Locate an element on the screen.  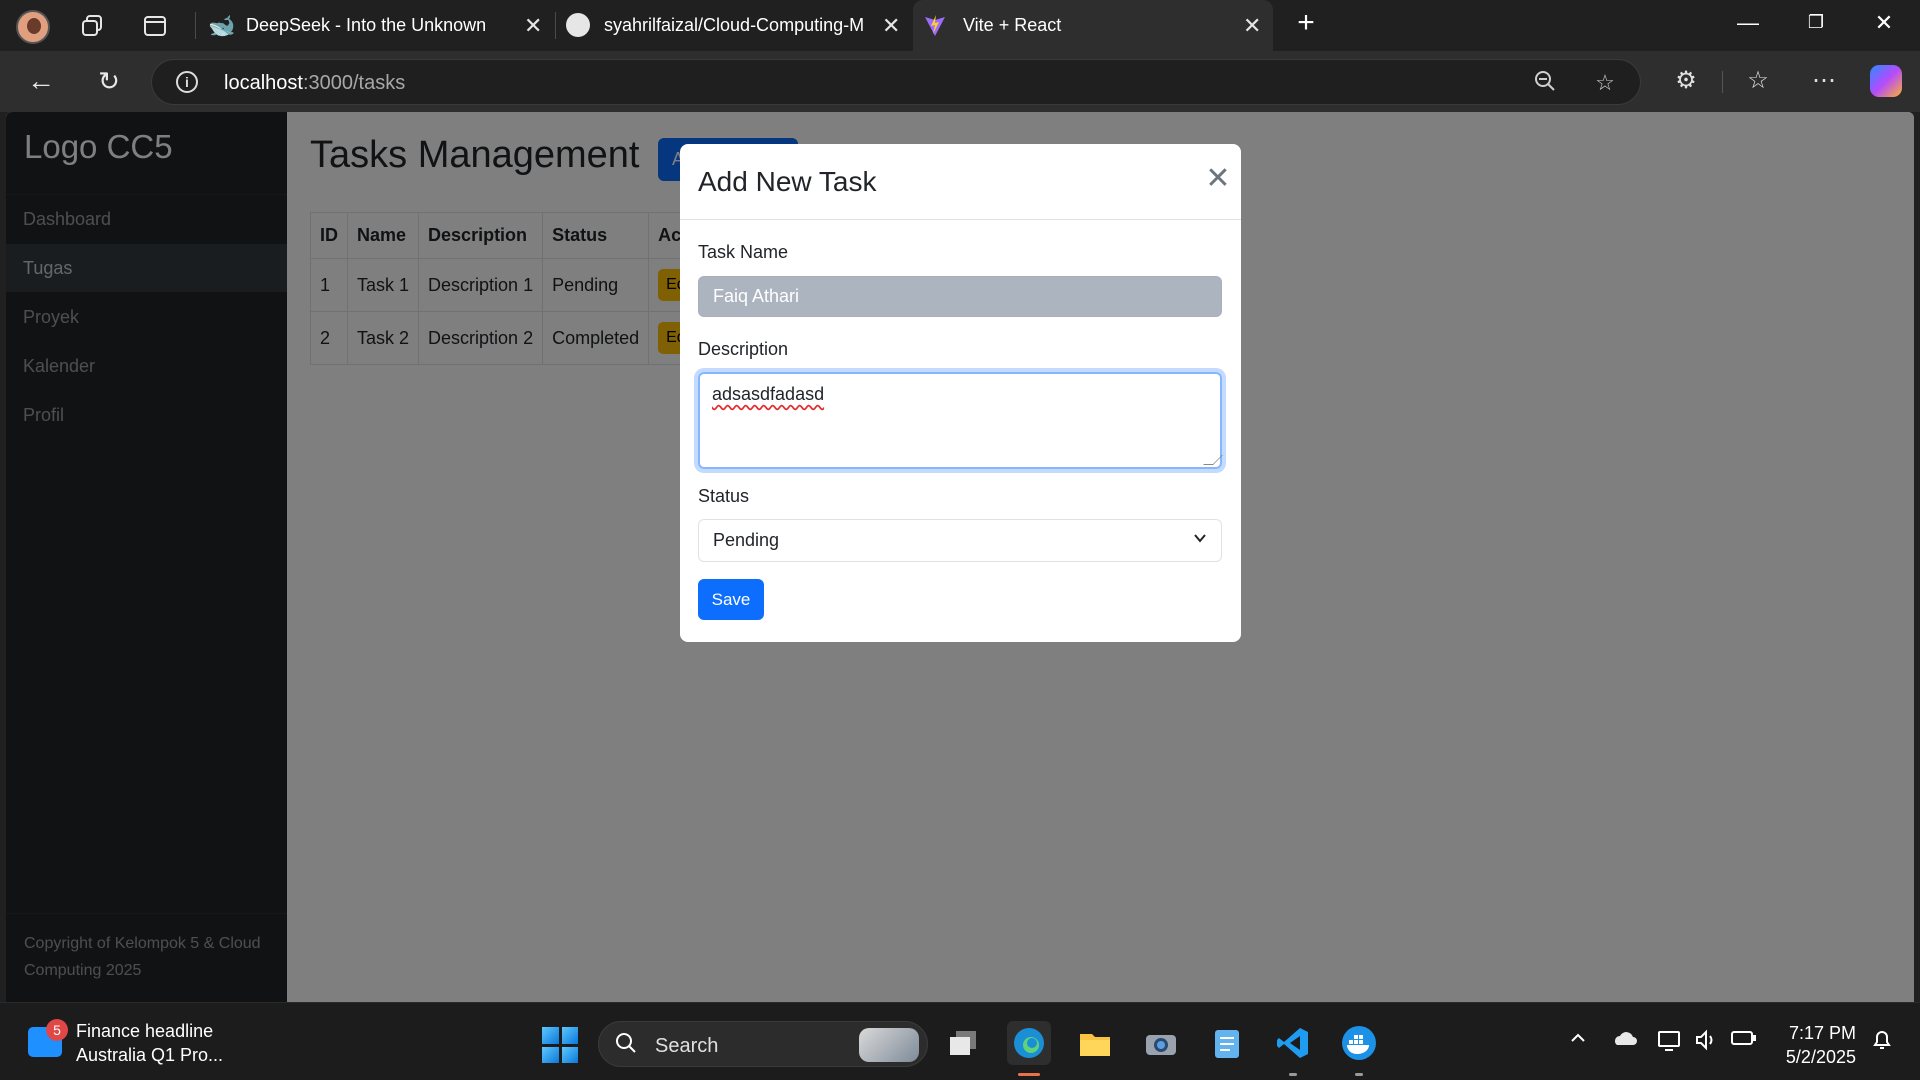
vertical-tabs-icon is located at coordinates (155, 26).